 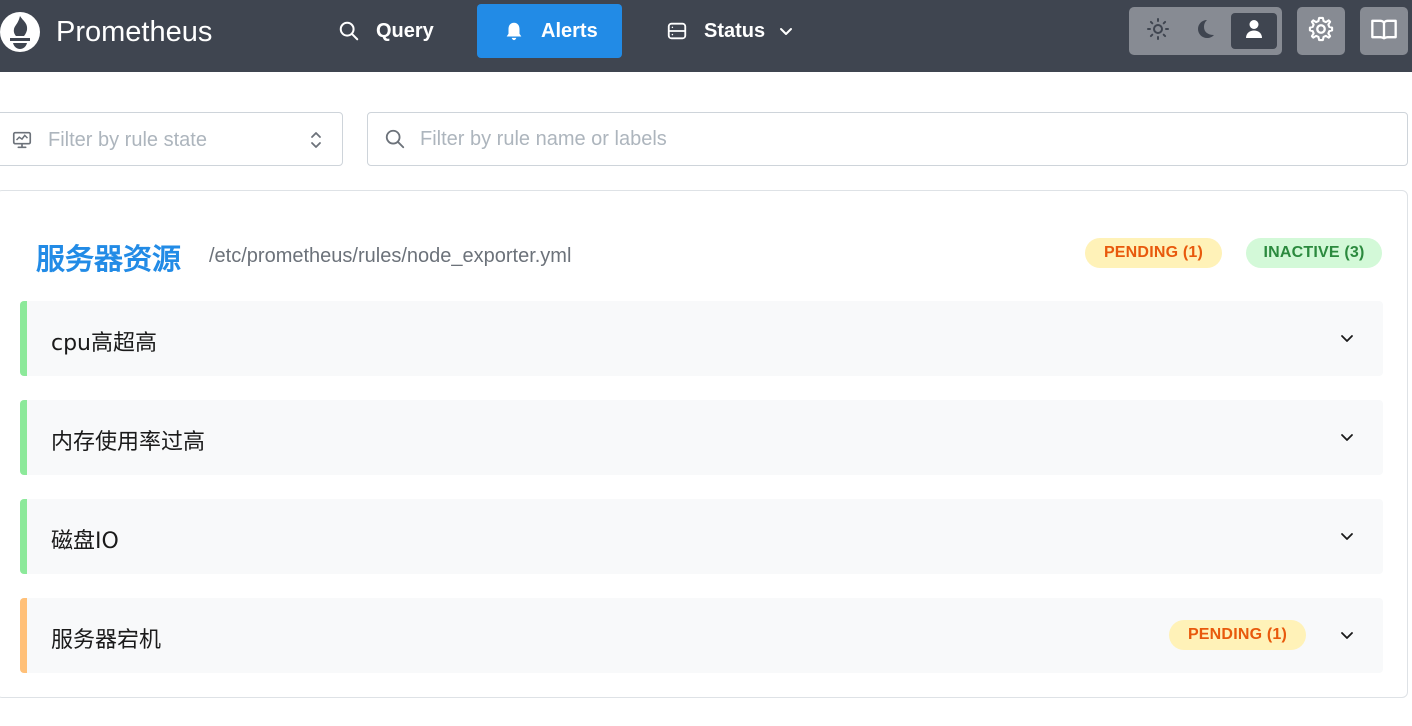 I want to click on rule-name: 内存使用率过高, so click(x=128, y=442).